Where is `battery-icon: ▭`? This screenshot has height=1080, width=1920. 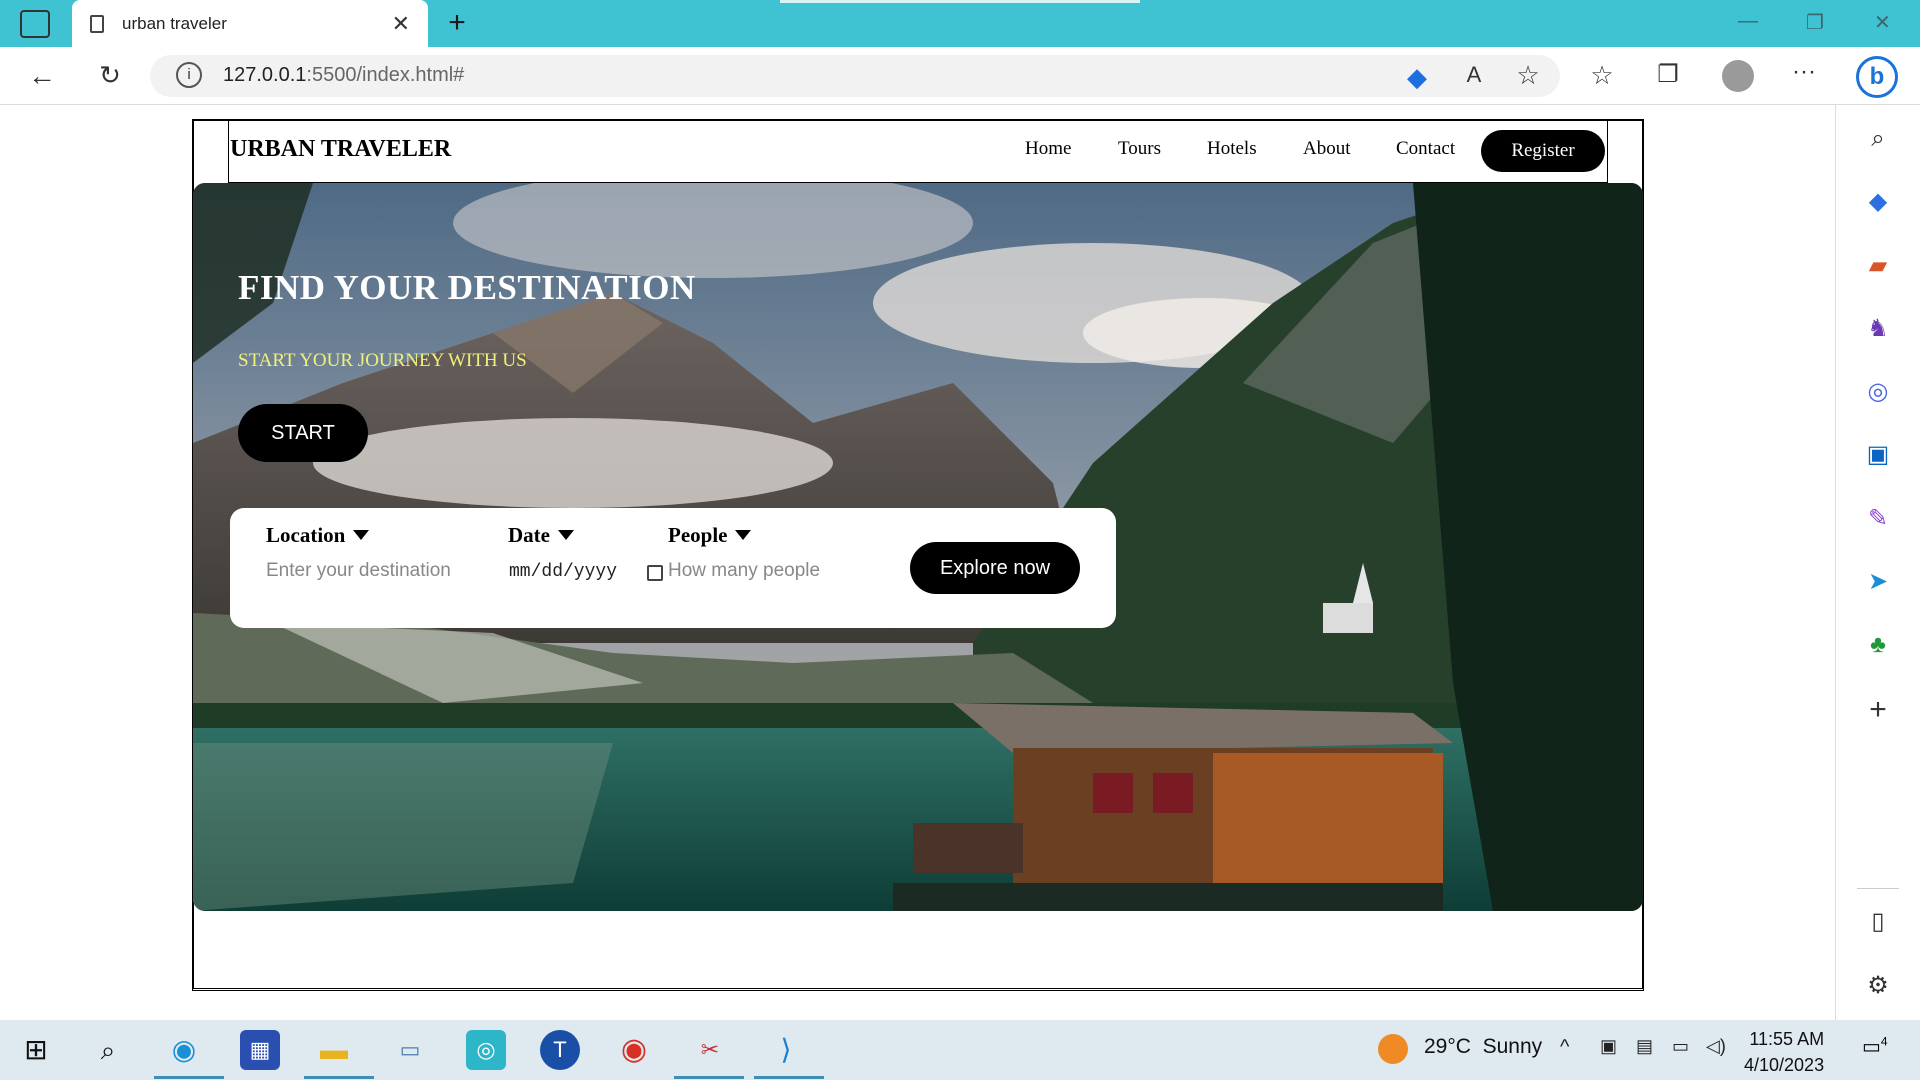 battery-icon: ▭ is located at coordinates (1680, 1046).